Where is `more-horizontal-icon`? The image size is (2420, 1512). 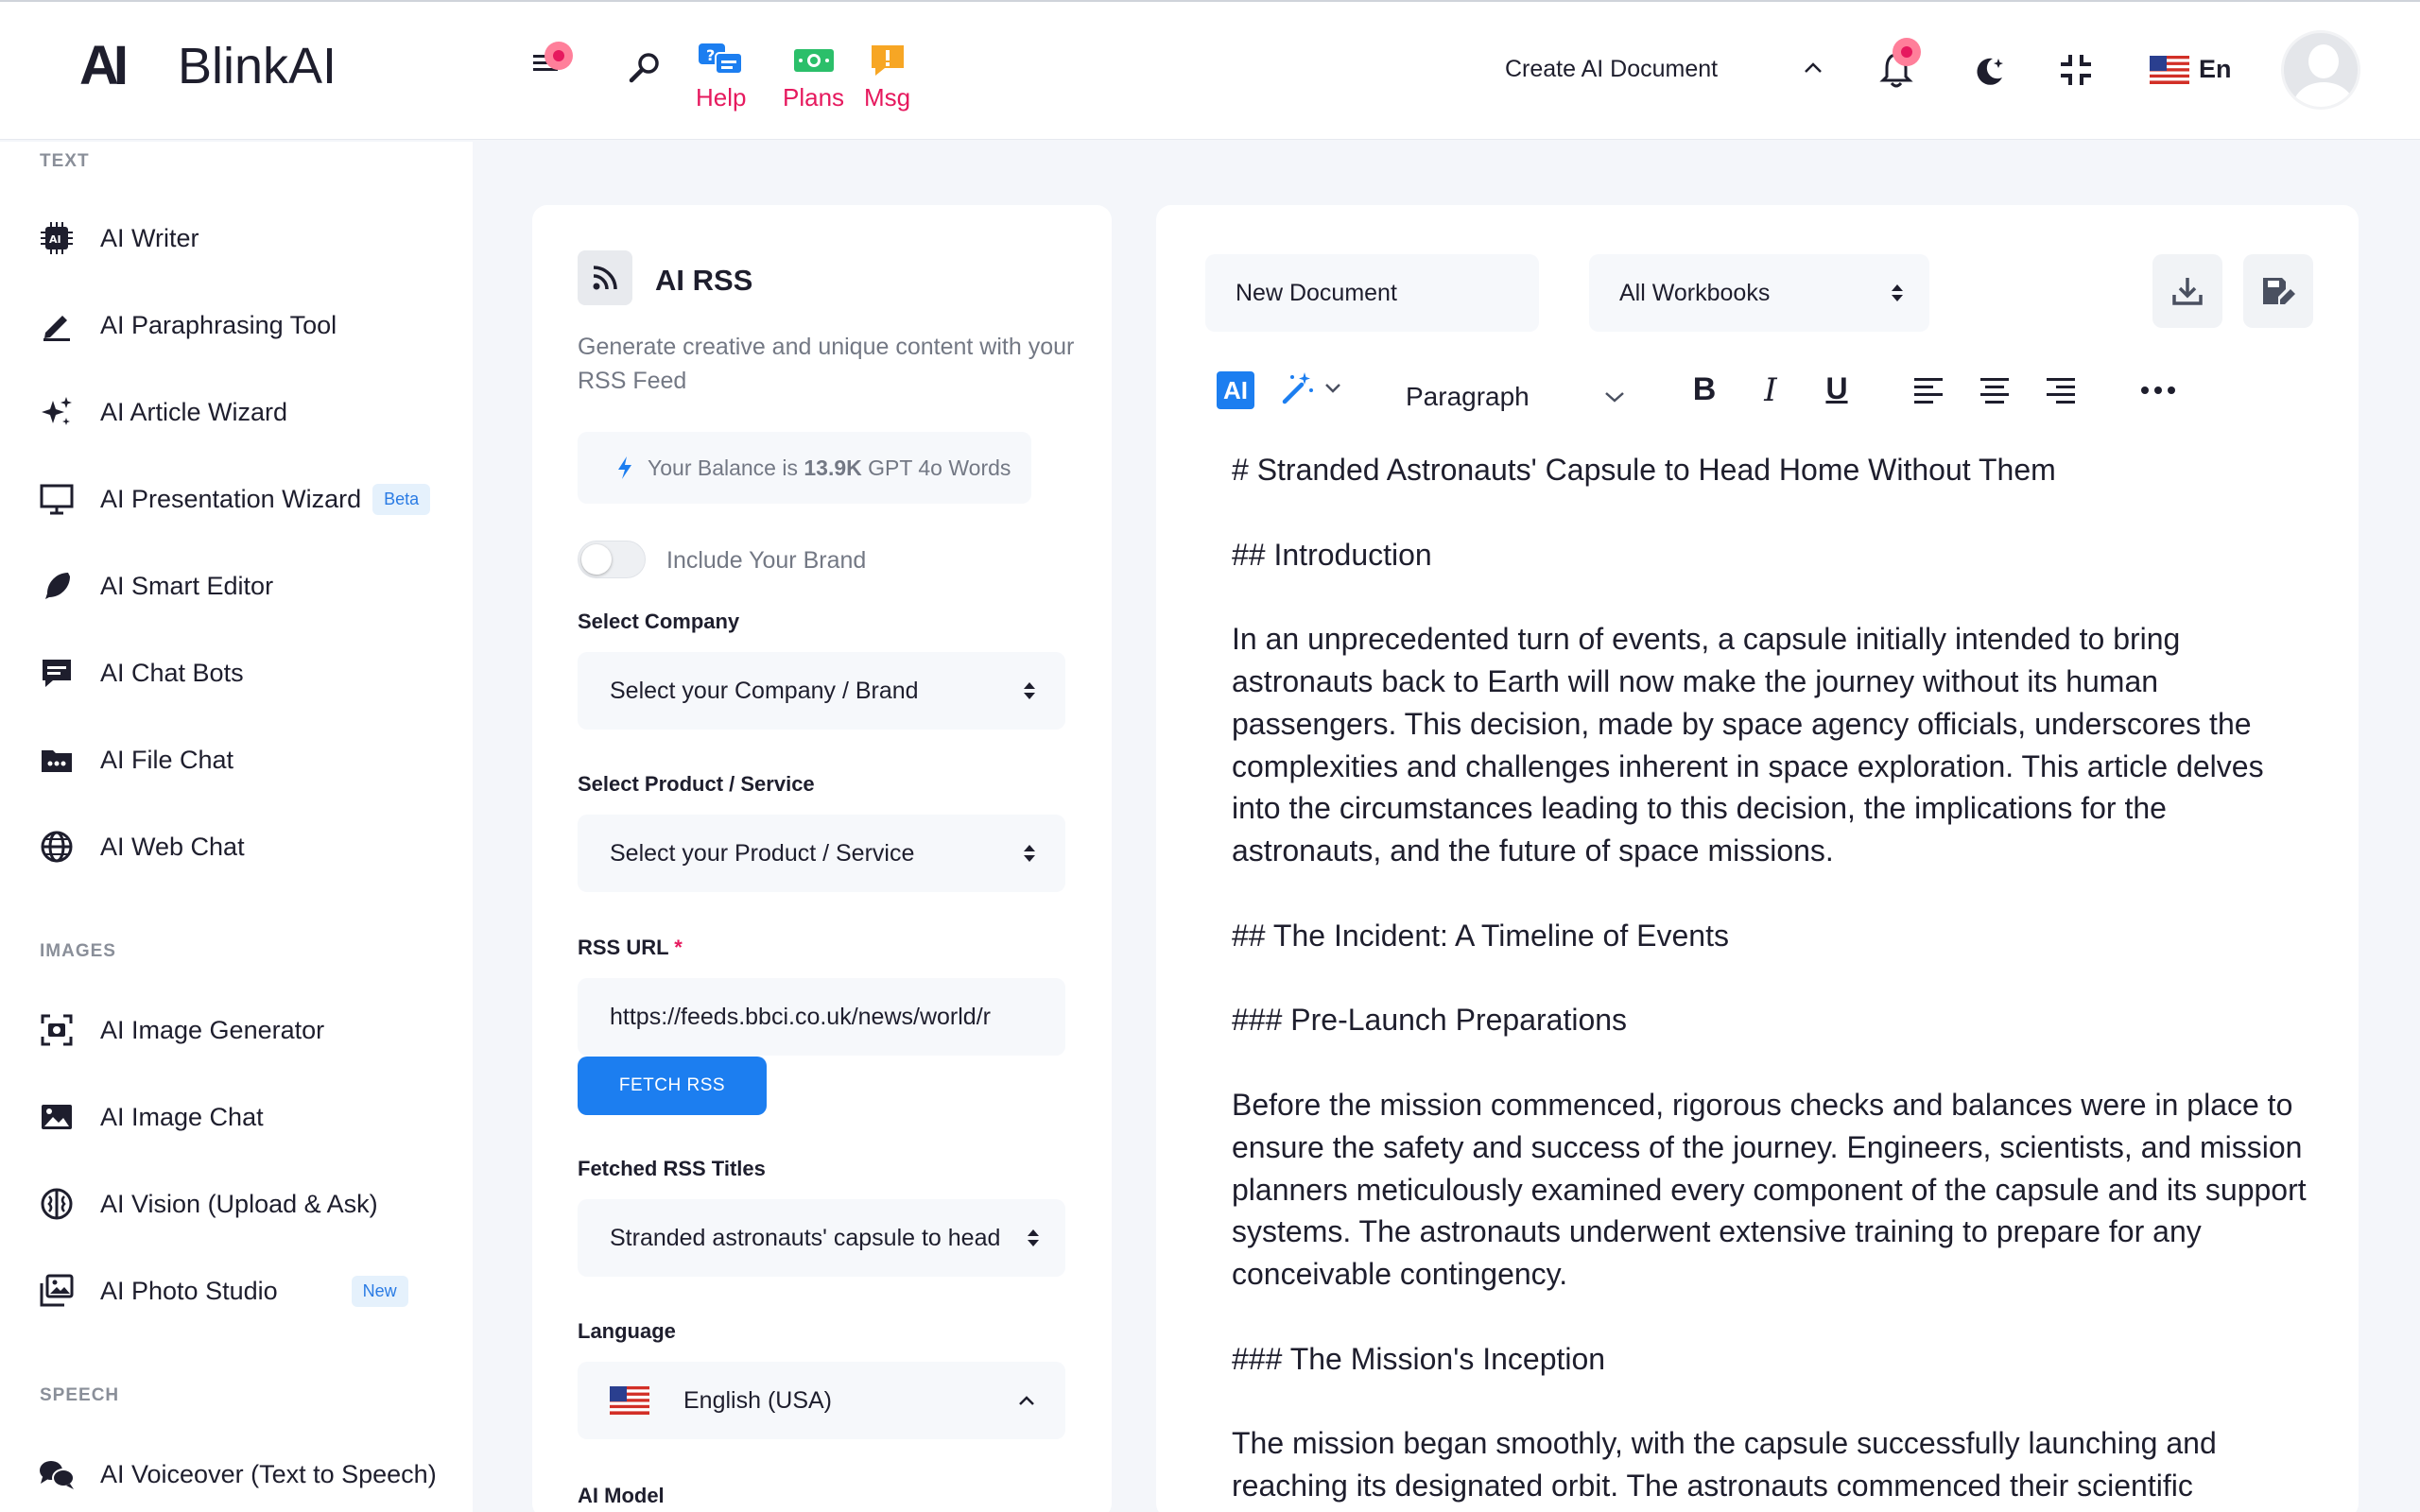
more-horizontal-icon is located at coordinates (2158, 390).